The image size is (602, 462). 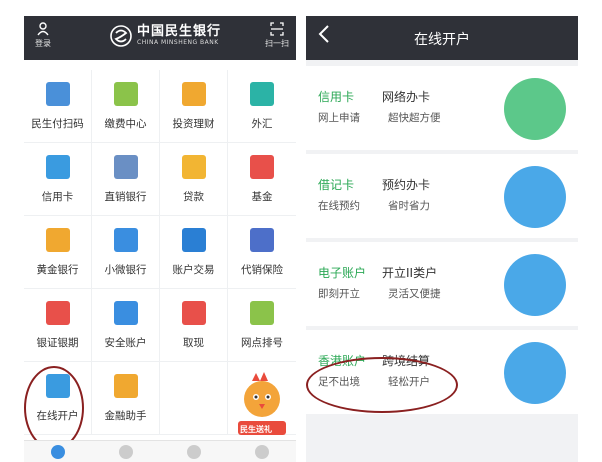 I want to click on service-tile: 缴费中心, so click(x=126, y=106).